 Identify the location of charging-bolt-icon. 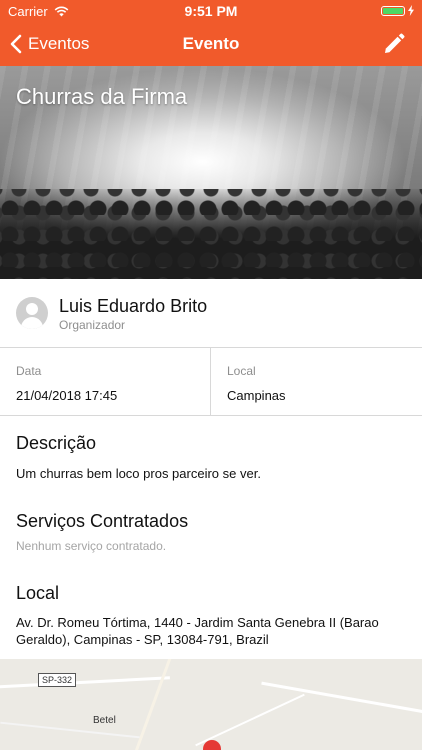
(411, 10).